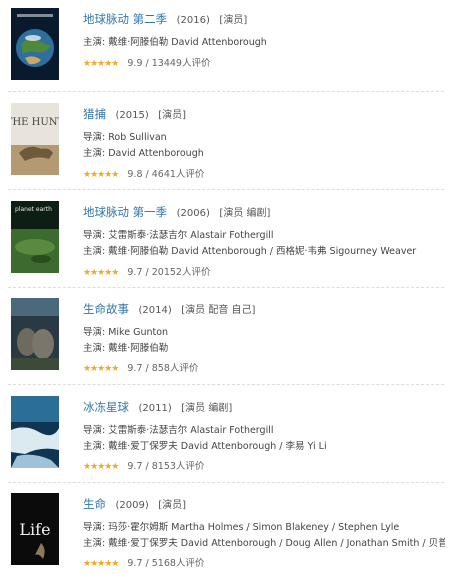  Describe the element at coordinates (35, 237) in the screenshot. I see `planet-earth-poster: planet earth` at that location.